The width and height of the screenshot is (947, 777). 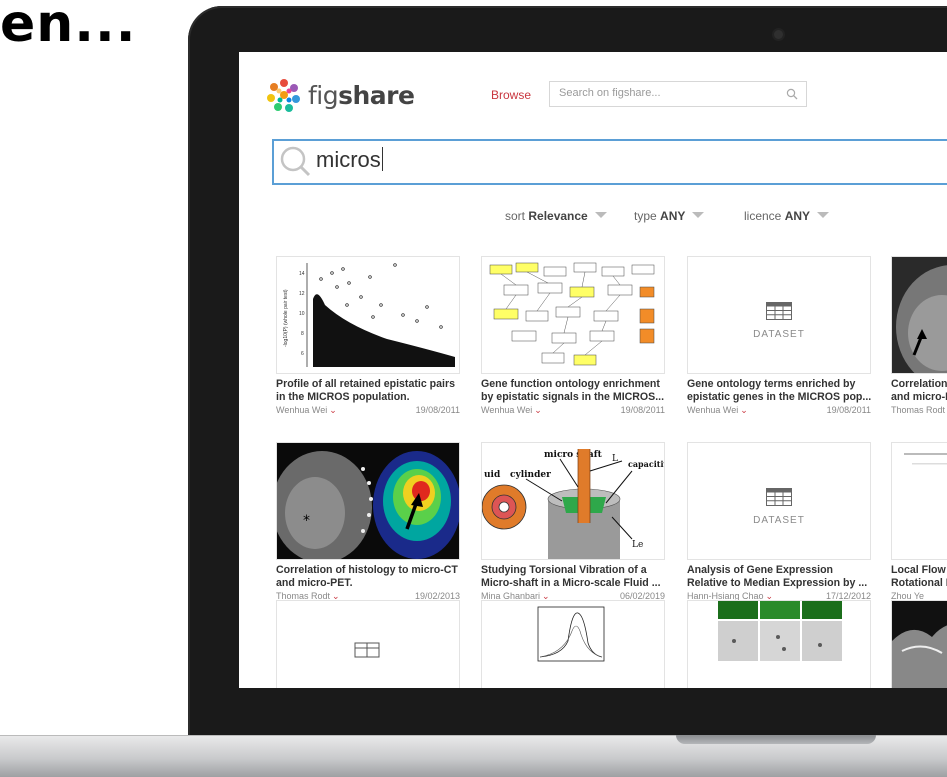 I want to click on tick-label: 8, so click(x=302, y=334).